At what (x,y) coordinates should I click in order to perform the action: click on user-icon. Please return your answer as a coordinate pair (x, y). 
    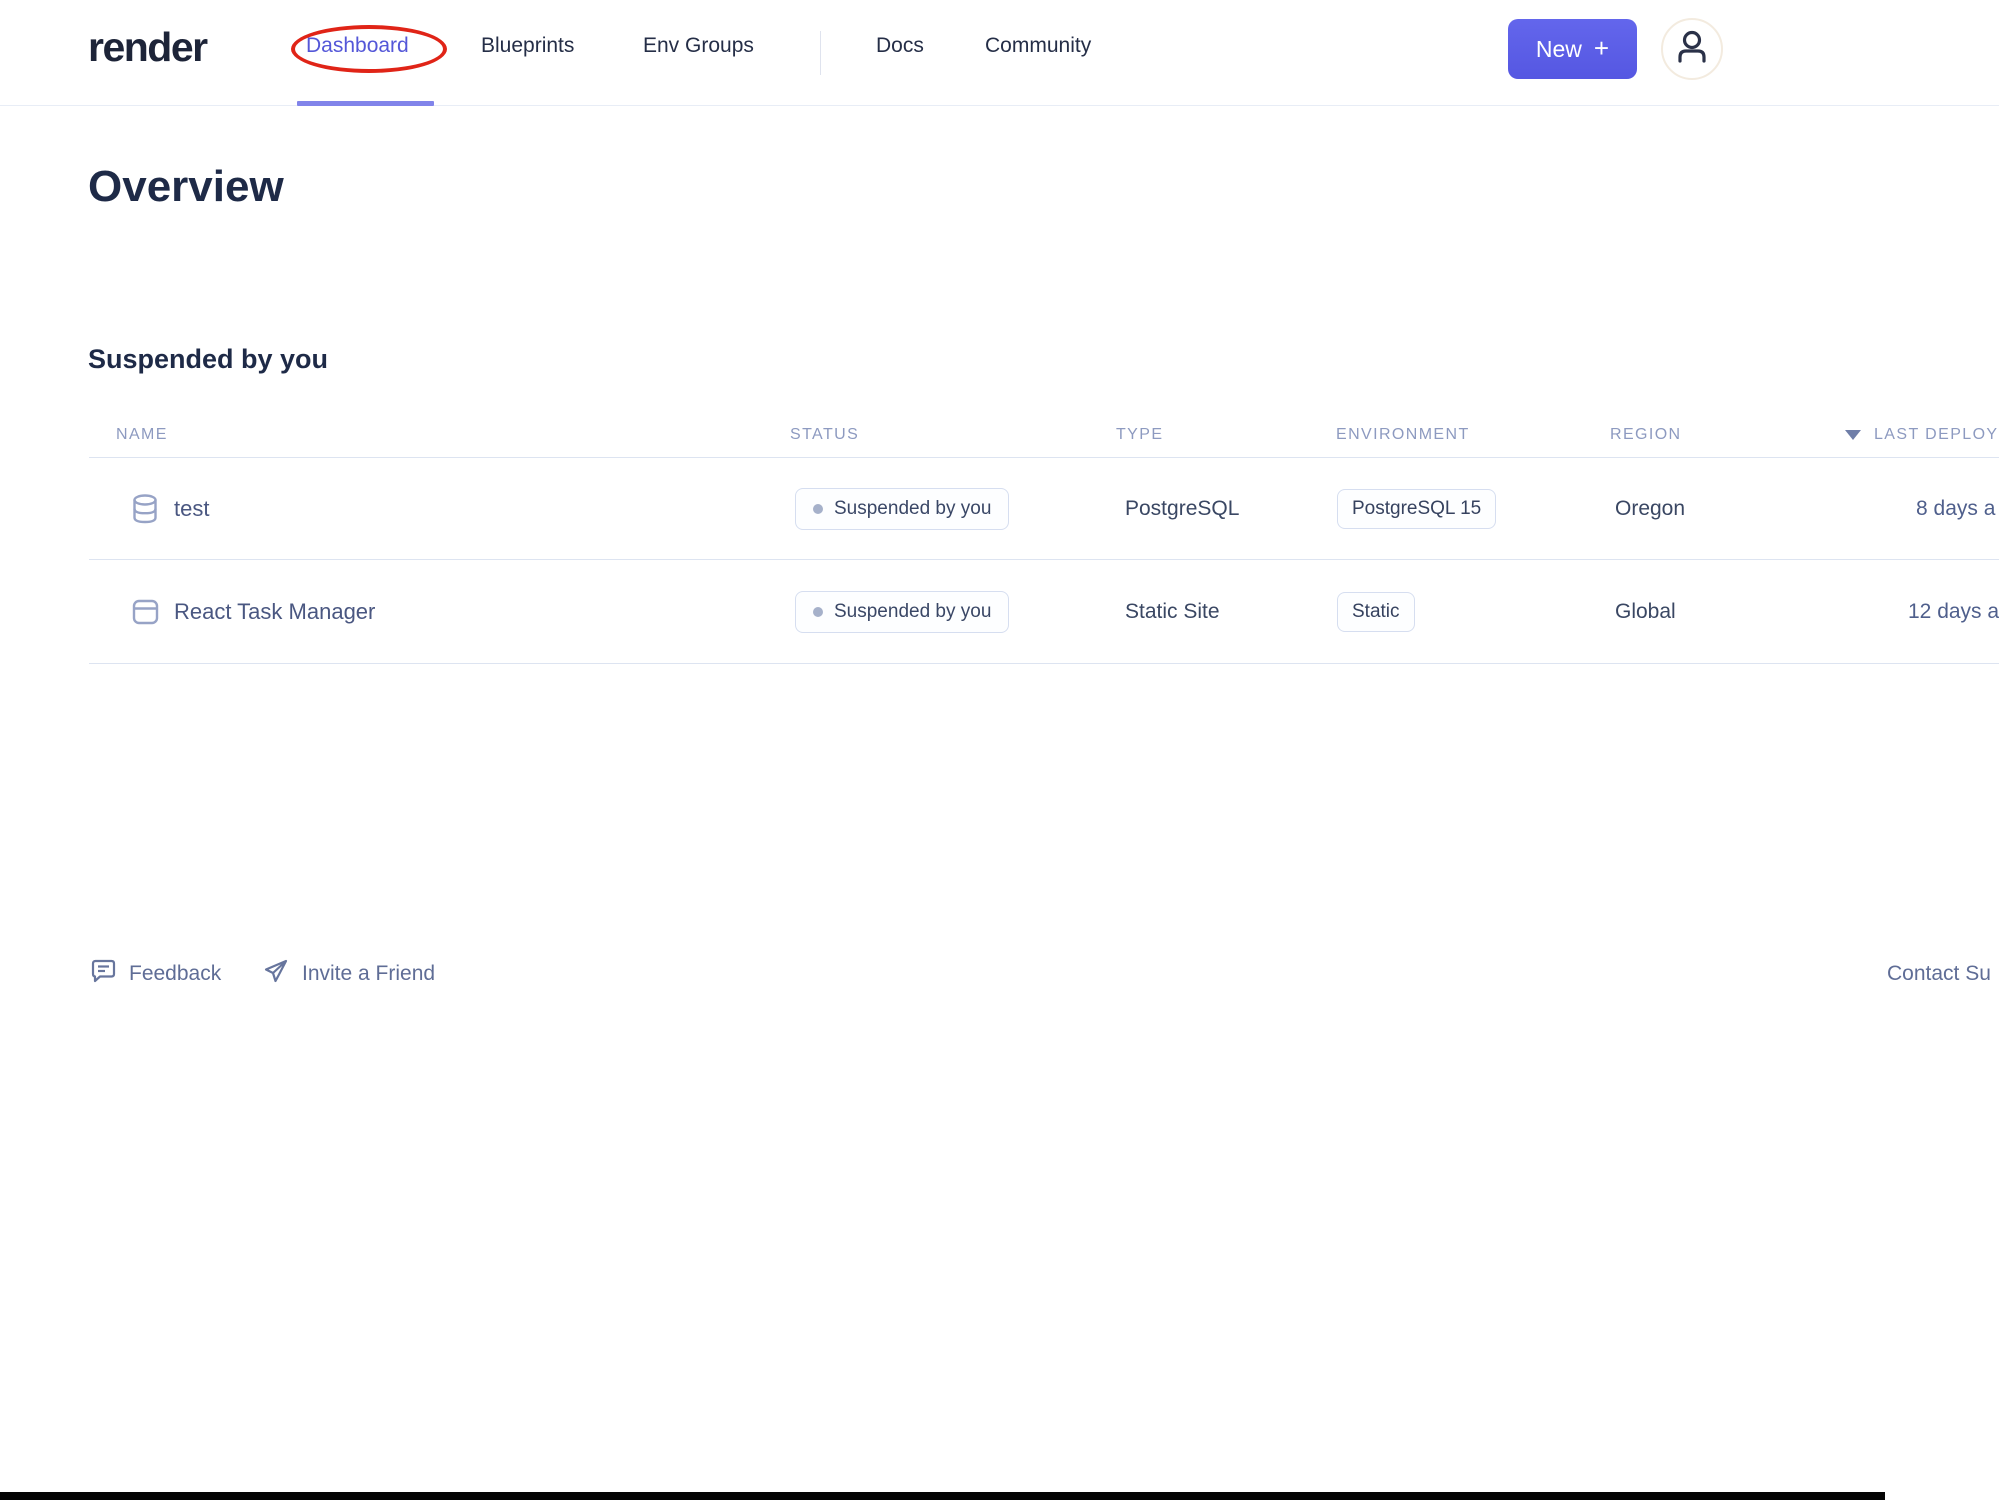
    Looking at the image, I should click on (1692, 49).